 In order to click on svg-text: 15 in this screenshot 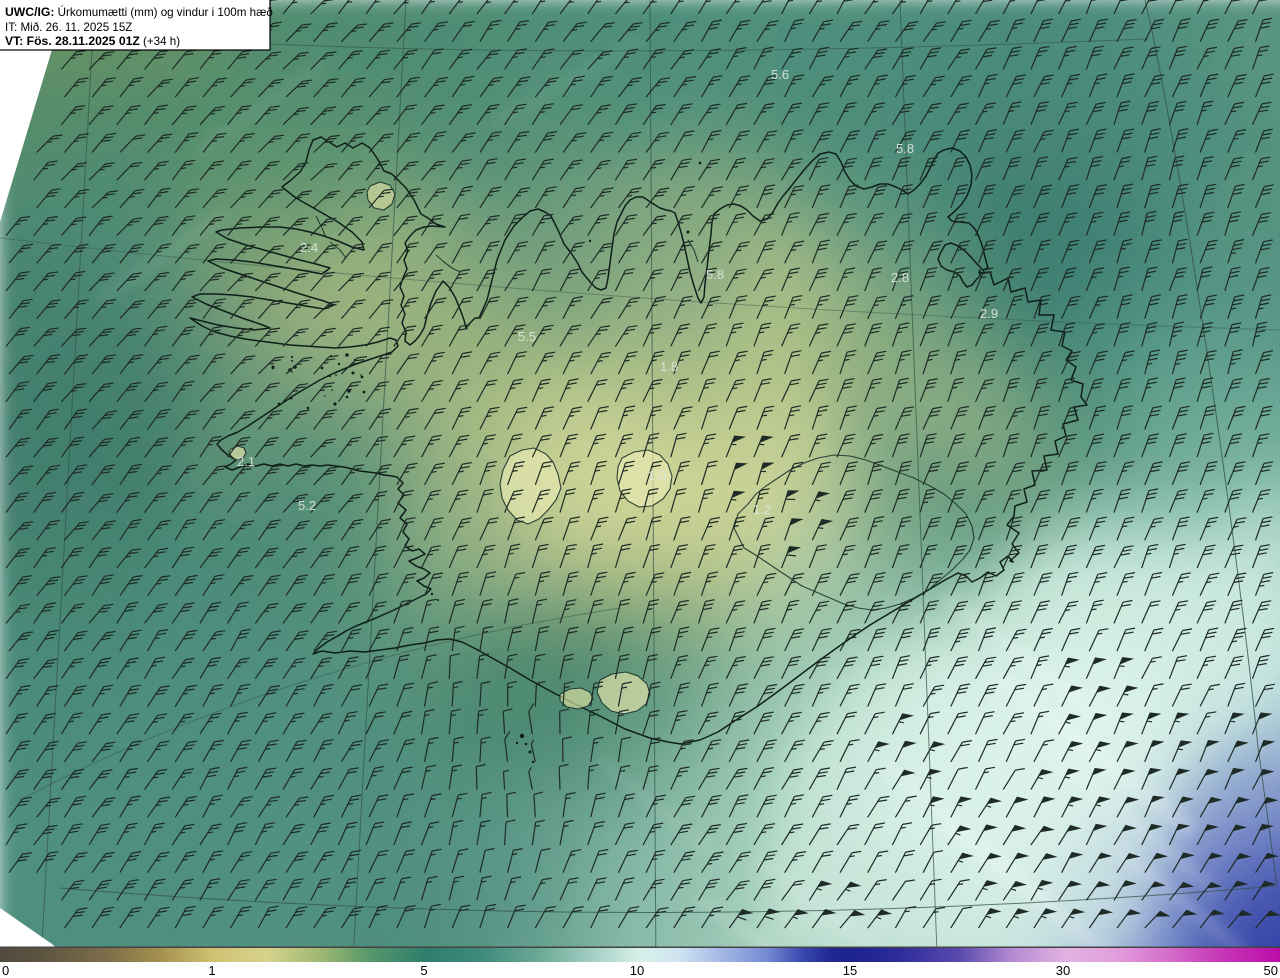, I will do `click(850, 970)`.